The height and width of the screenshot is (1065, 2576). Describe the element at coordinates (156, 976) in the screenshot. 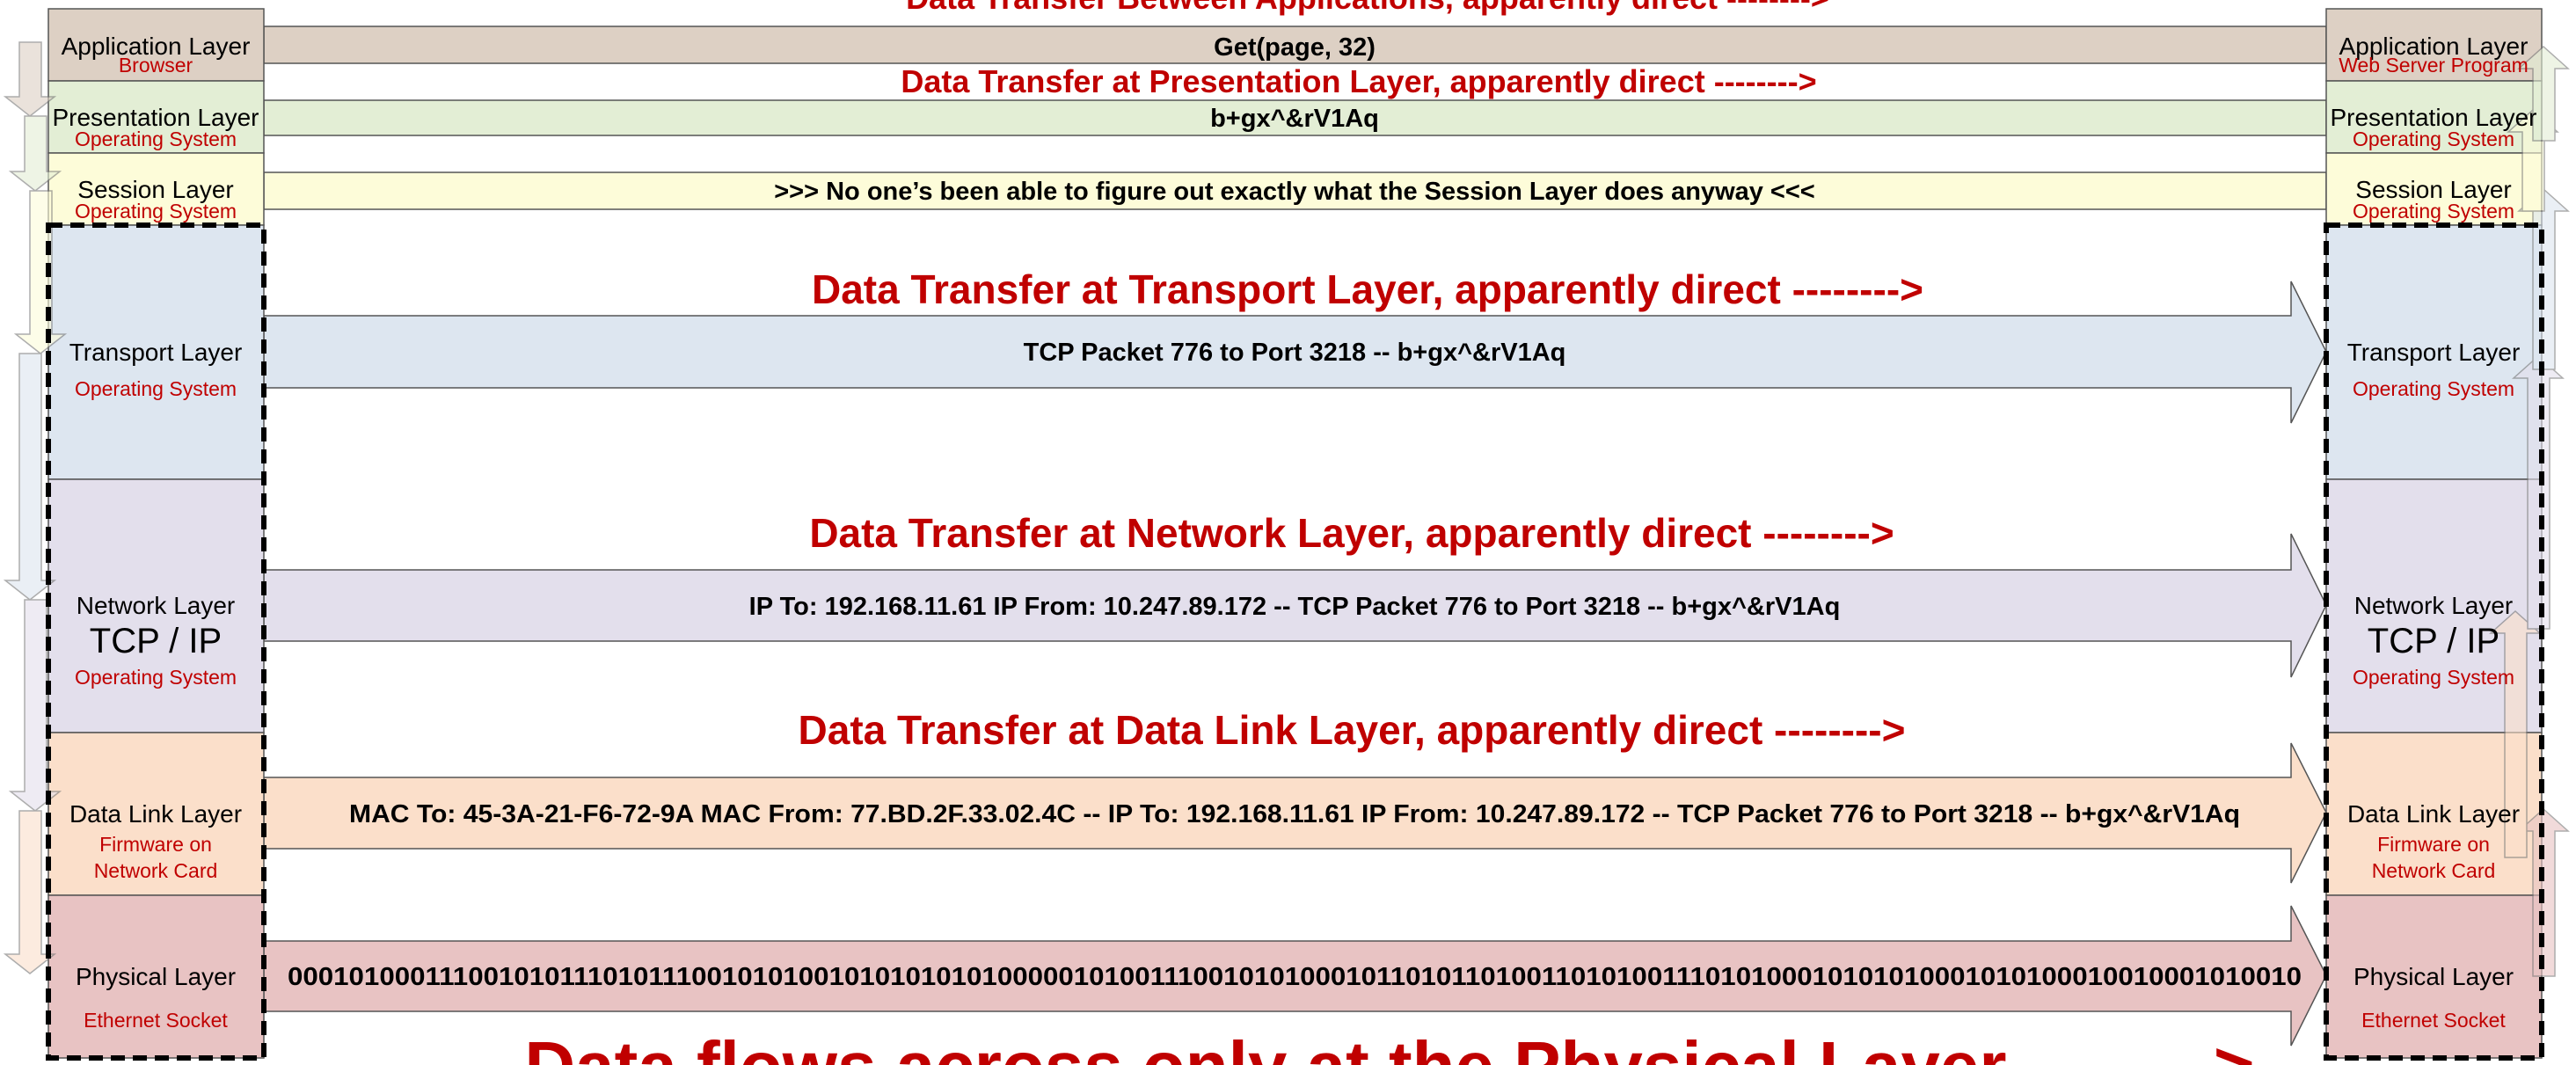

I see `left-physical-name: Physical Layer` at that location.